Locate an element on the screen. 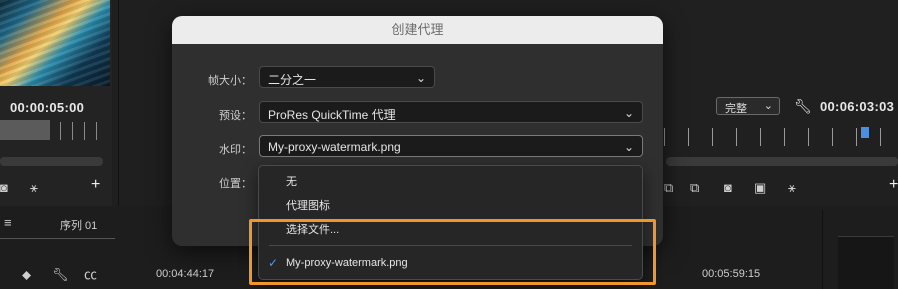 The width and height of the screenshot is (898, 289). source-monitor: 00:00:05:00 ◙ ⚹ + is located at coordinates (56, 103).